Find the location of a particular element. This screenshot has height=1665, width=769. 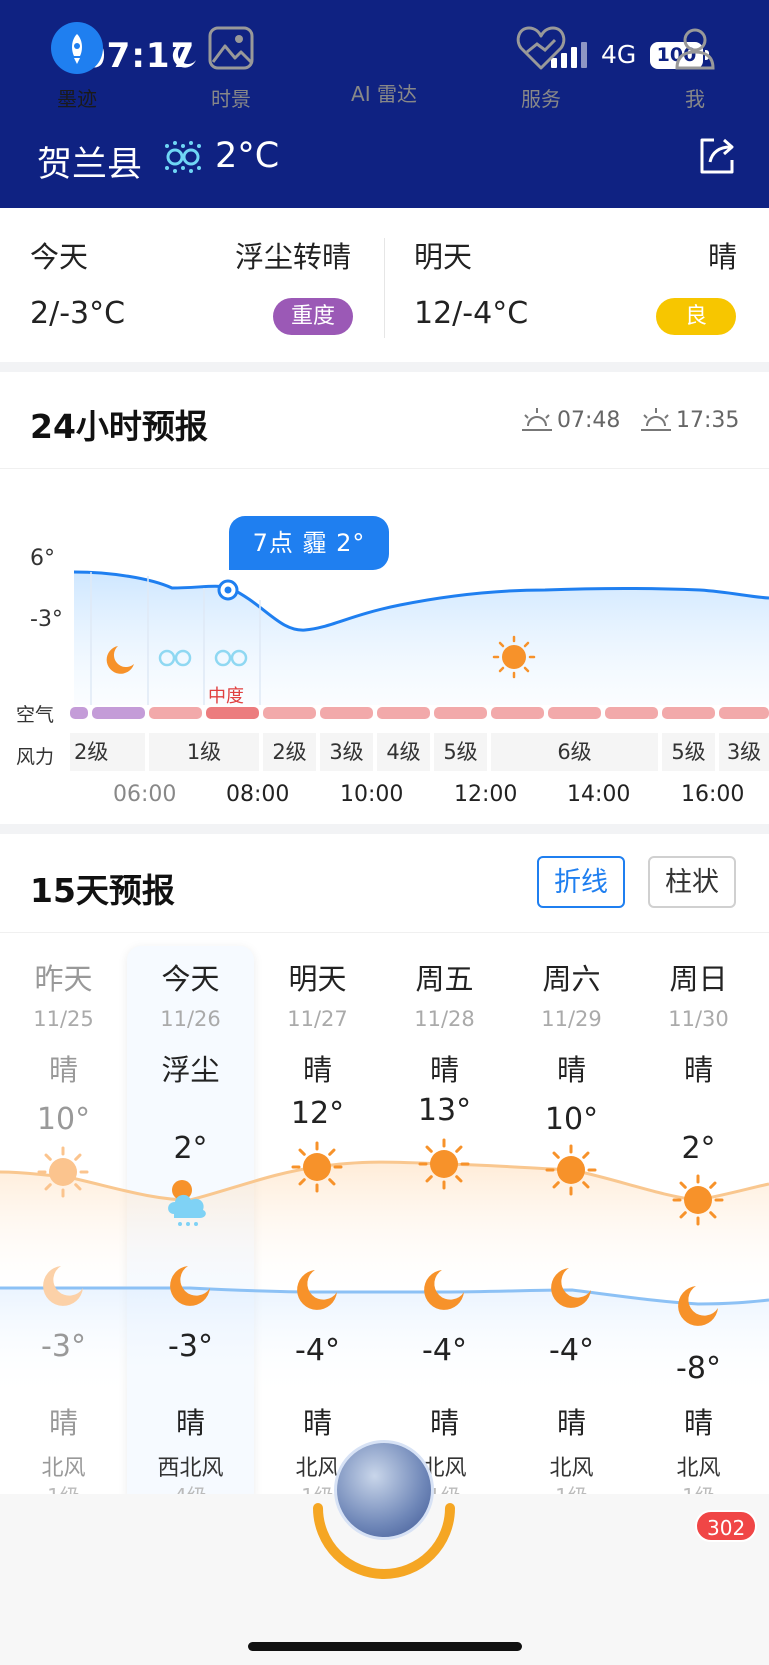

tab-me: 我 is located at coordinates (695, 67).